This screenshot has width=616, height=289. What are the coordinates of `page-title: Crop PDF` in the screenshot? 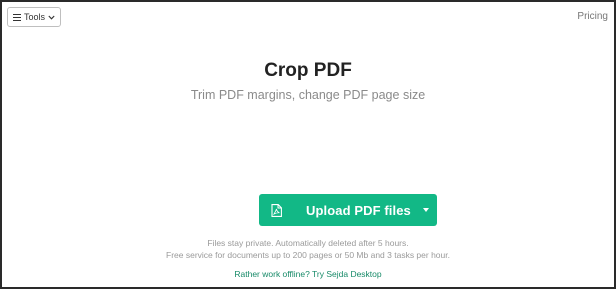 It's located at (308, 70).